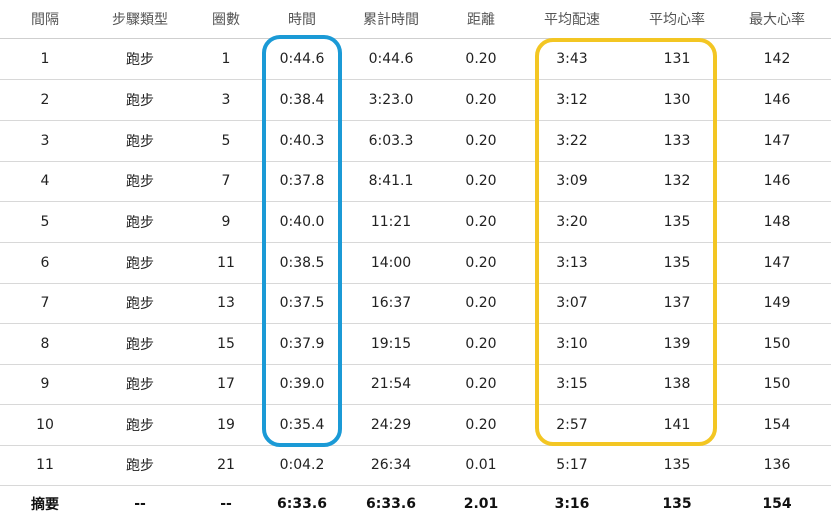 Image resolution: width=831 pixels, height=522 pixels. I want to click on summary-avg-hr: 135, so click(677, 504).